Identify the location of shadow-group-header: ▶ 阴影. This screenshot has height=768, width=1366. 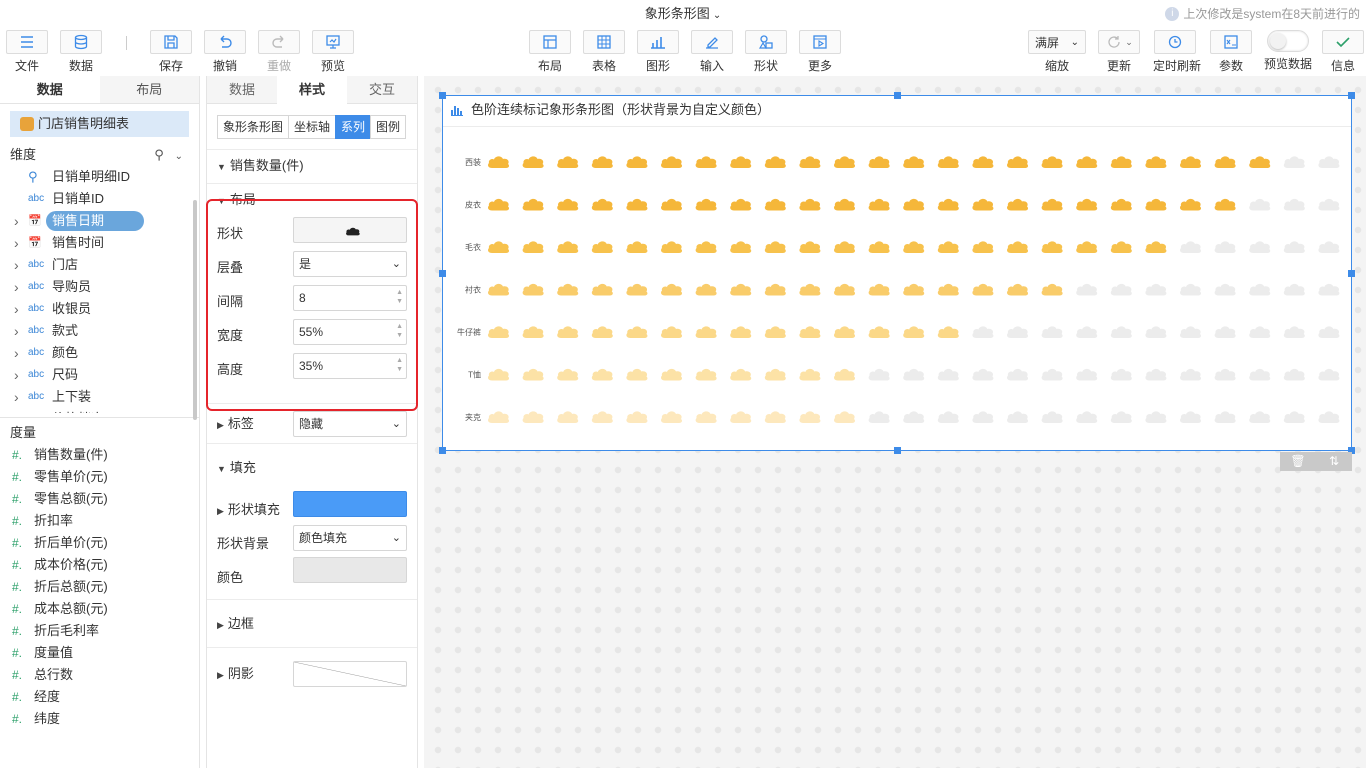
(312, 673).